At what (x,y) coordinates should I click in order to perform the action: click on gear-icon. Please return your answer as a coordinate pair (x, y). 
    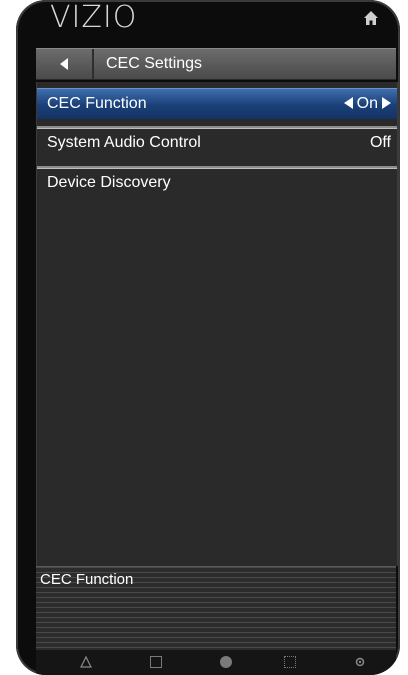
    Looking at the image, I should click on (360, 662).